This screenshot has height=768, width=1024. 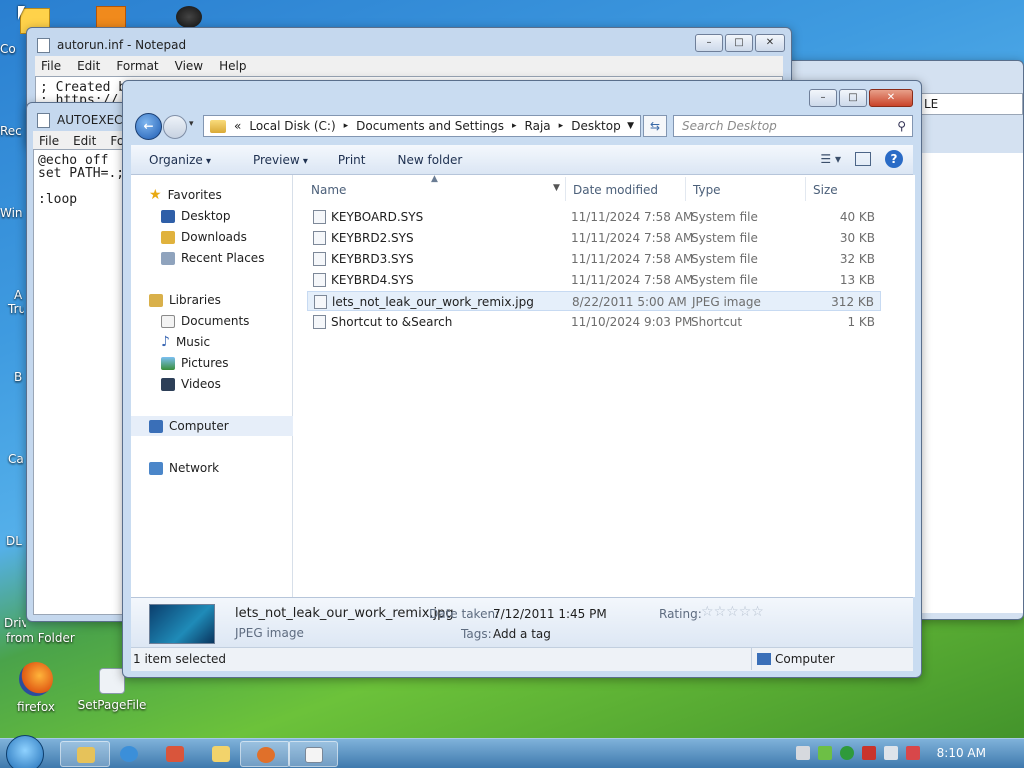 What do you see at coordinates (265, 754) in the screenshot?
I see `taskbar-firefox` at bounding box center [265, 754].